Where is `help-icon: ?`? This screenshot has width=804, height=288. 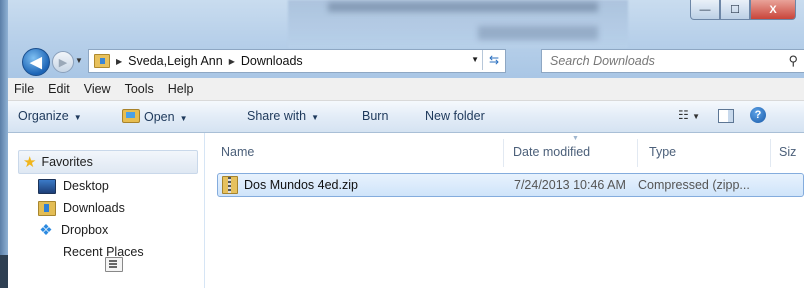 help-icon: ? is located at coordinates (758, 115).